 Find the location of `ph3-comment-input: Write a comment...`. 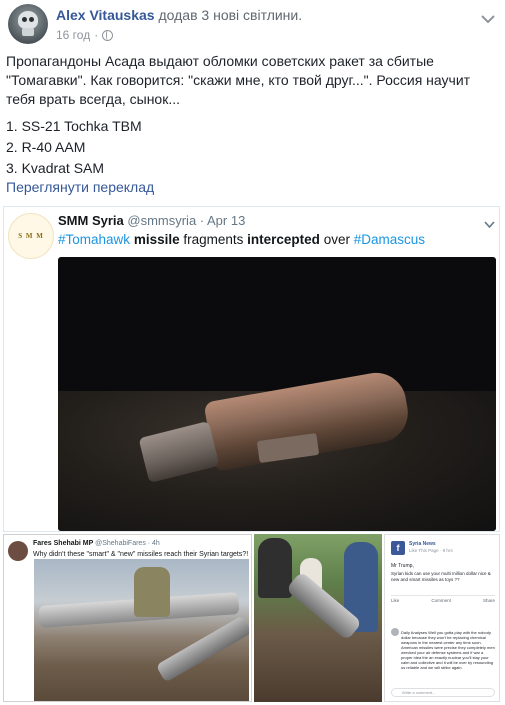

ph3-comment-input: Write a comment... is located at coordinates (443, 692).